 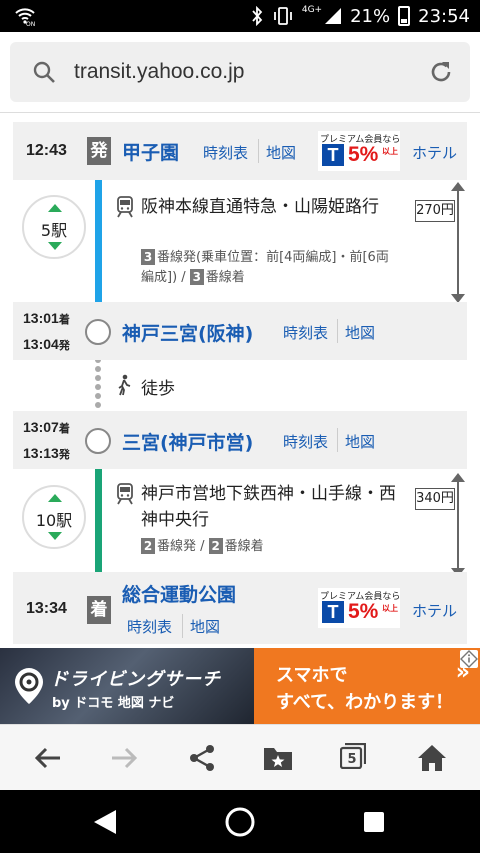 I want to click on transfer-row-kobe-sannomiya-hanshin: 13:01着 13:04発 神戸三宮(阪神) 時刻表 地図, so click(x=240, y=331).